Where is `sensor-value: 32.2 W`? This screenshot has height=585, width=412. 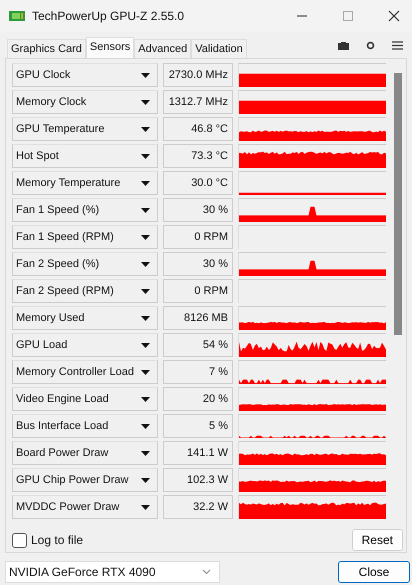 sensor-value: 32.2 W is located at coordinates (198, 507).